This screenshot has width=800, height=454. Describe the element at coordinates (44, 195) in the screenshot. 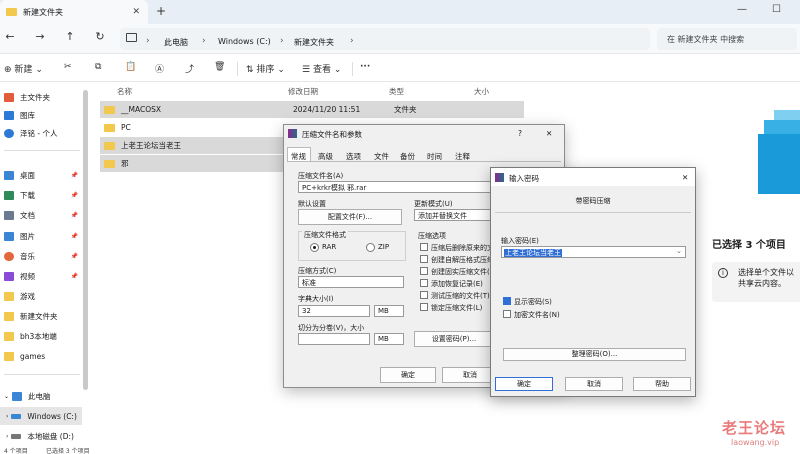

I see `sidebar-item-downloads: 下载 📌` at that location.